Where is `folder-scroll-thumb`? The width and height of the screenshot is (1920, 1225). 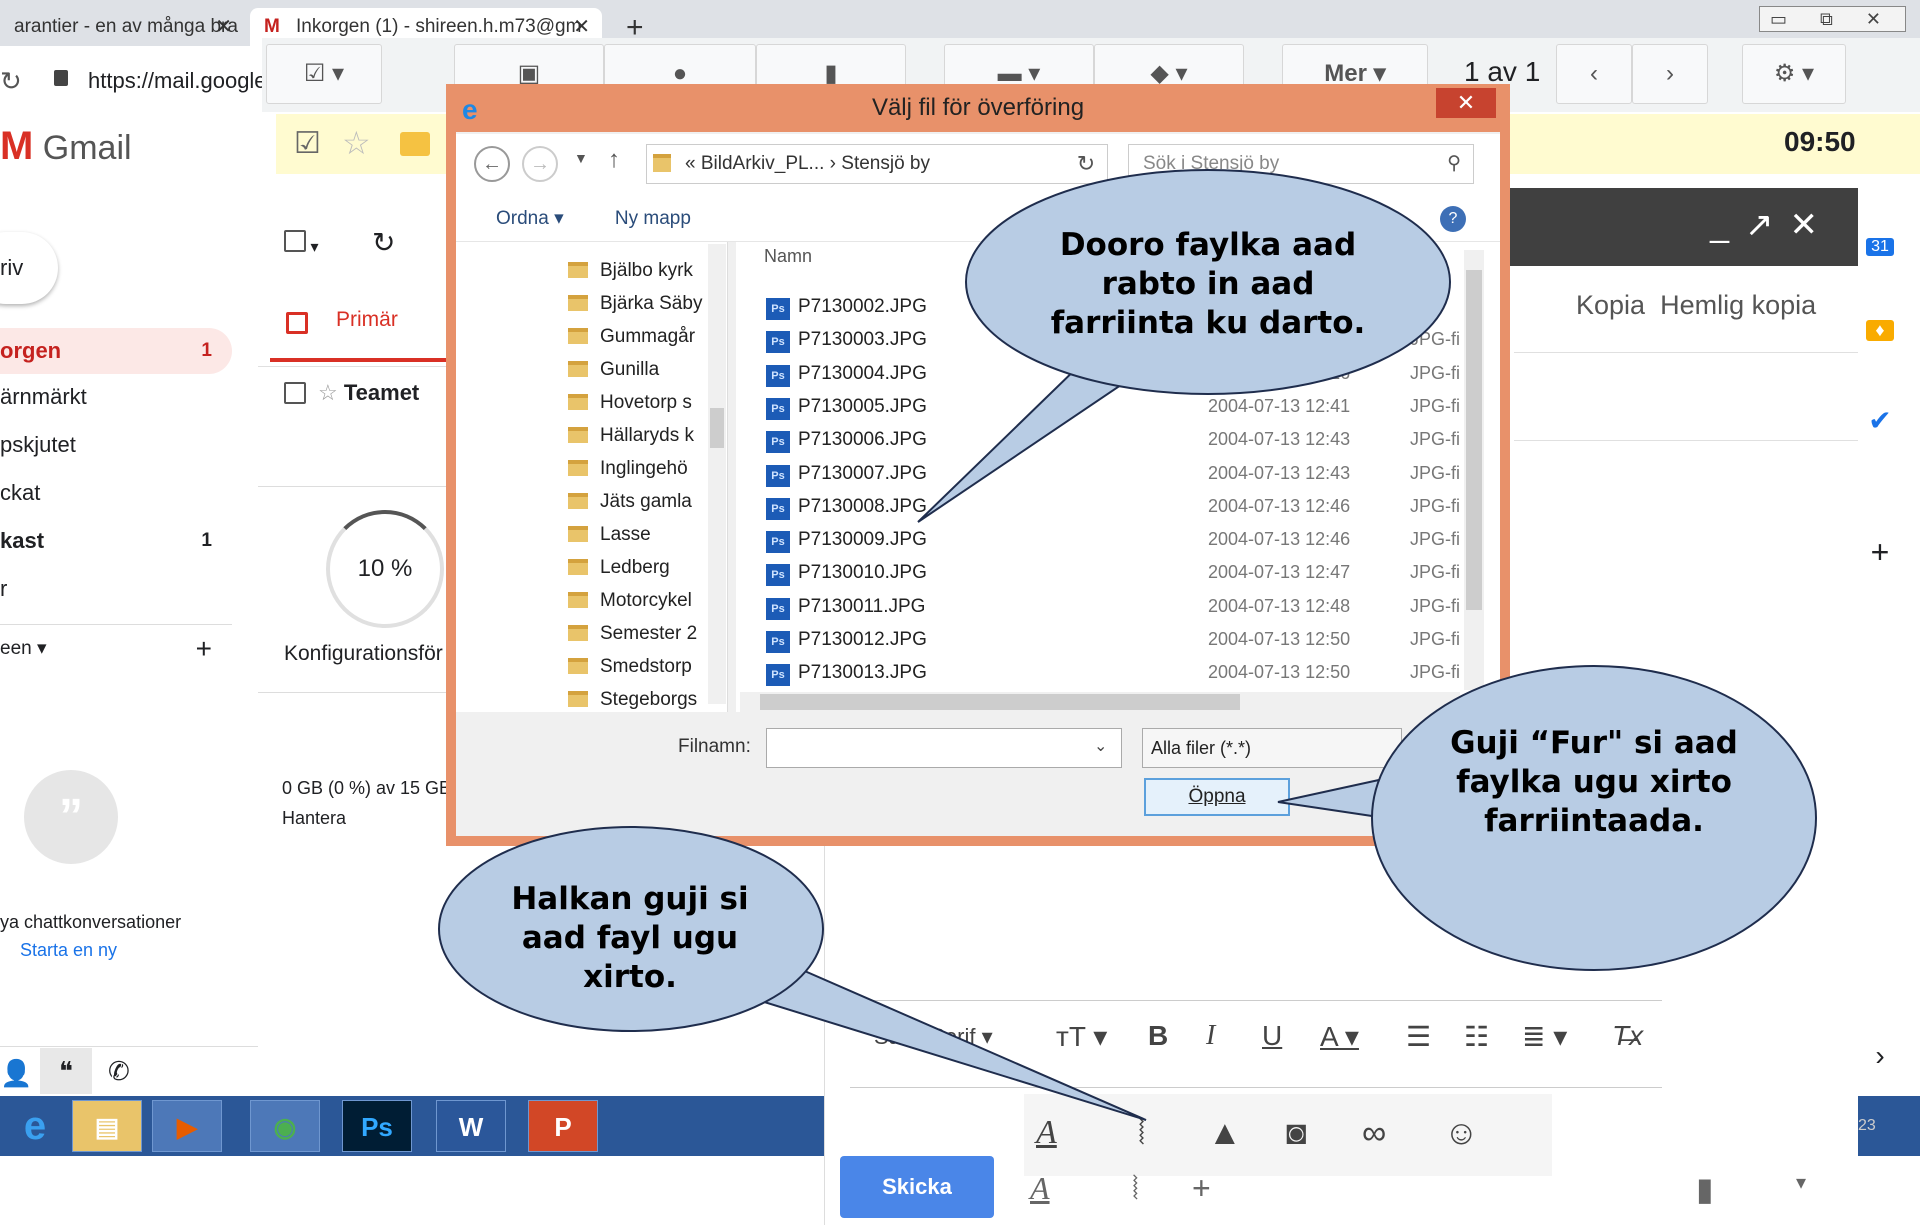 folder-scroll-thumb is located at coordinates (717, 428).